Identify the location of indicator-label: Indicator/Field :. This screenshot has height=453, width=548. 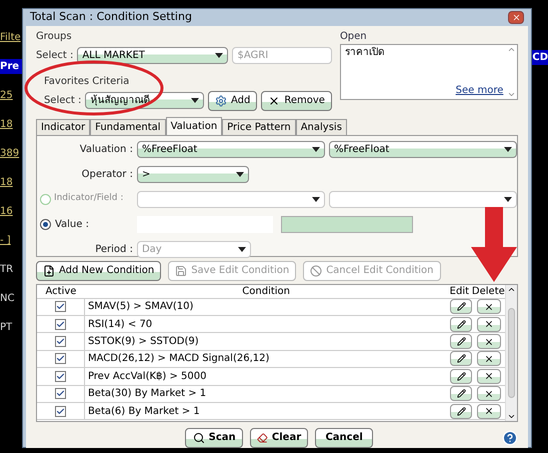
(89, 199).